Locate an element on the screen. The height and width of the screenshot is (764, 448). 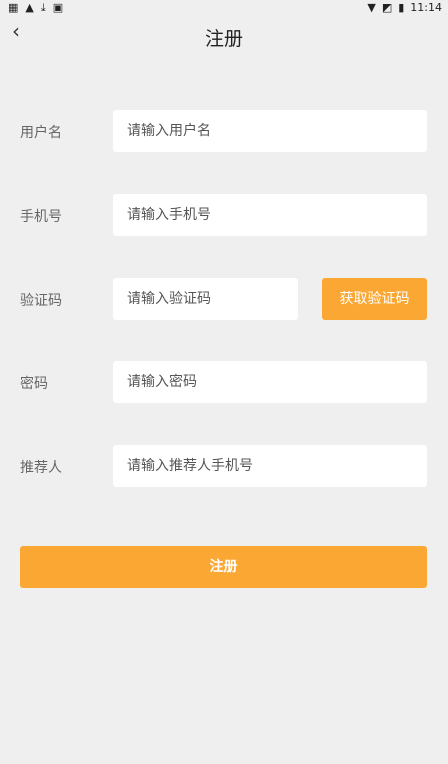
status-left-icons: ▦ ▲ ⤓ ▣ is located at coordinates (35, 7).